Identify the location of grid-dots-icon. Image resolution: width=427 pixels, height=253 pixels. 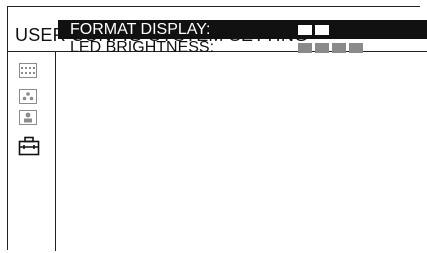
(28, 70).